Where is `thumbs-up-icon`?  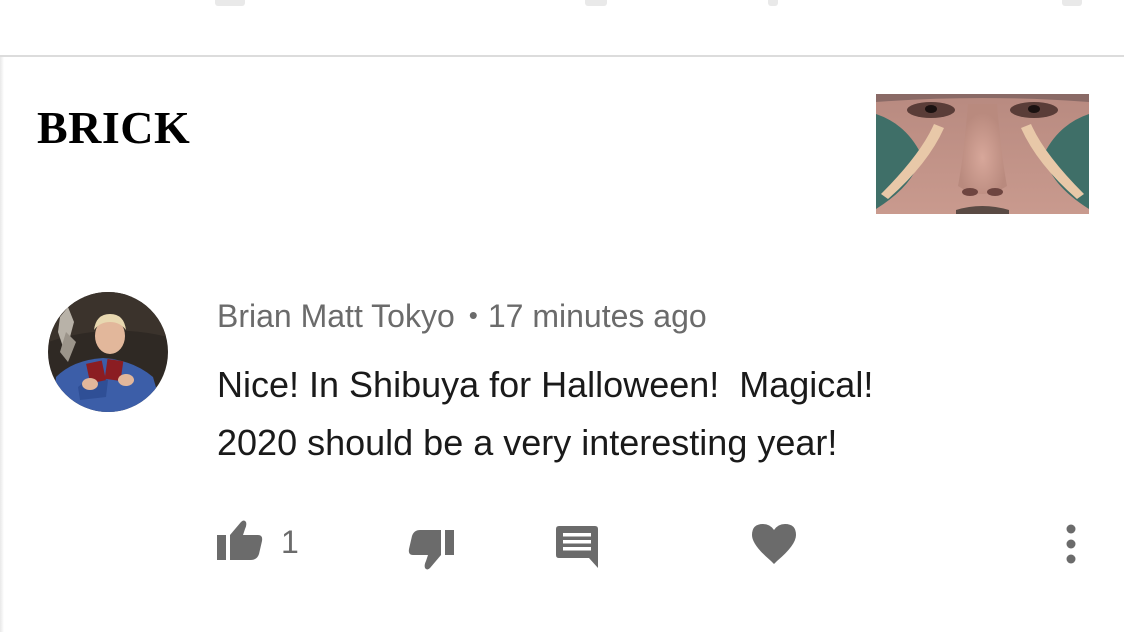 thumbs-up-icon is located at coordinates (240, 541).